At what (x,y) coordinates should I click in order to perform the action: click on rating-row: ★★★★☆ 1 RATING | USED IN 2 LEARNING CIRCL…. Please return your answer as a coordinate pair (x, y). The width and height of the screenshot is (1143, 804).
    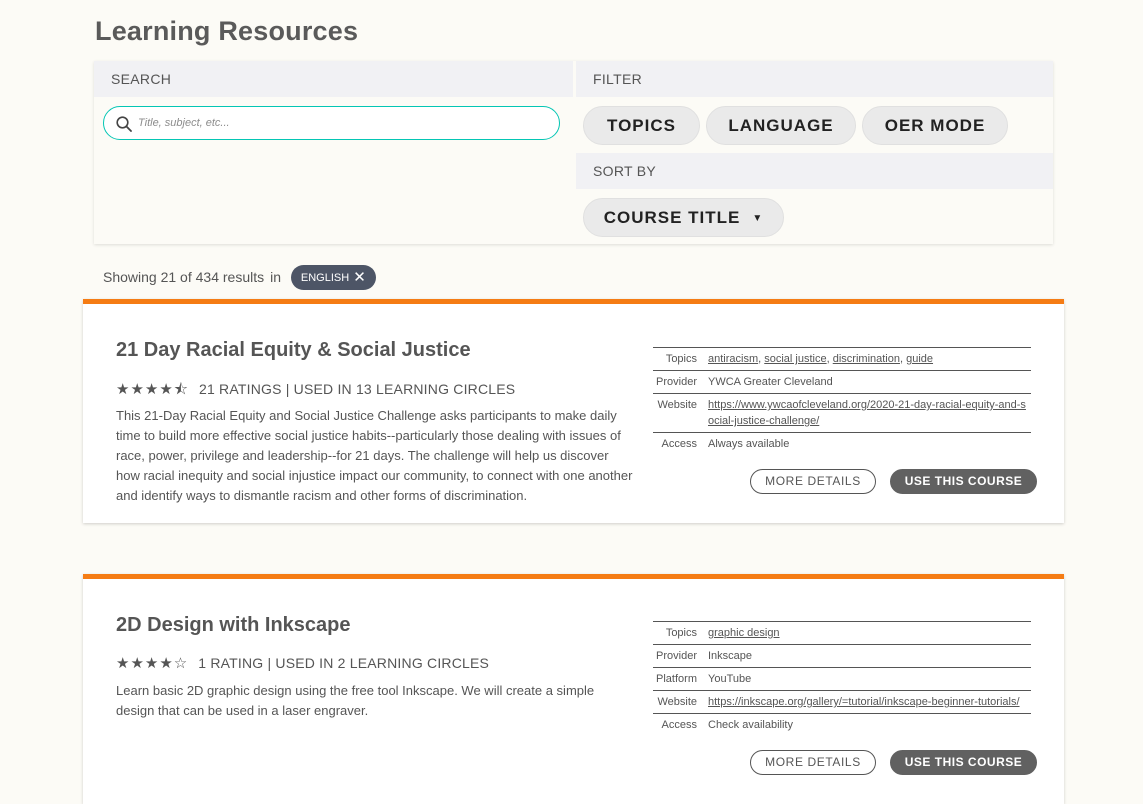
    Looking at the image, I should click on (302, 664).